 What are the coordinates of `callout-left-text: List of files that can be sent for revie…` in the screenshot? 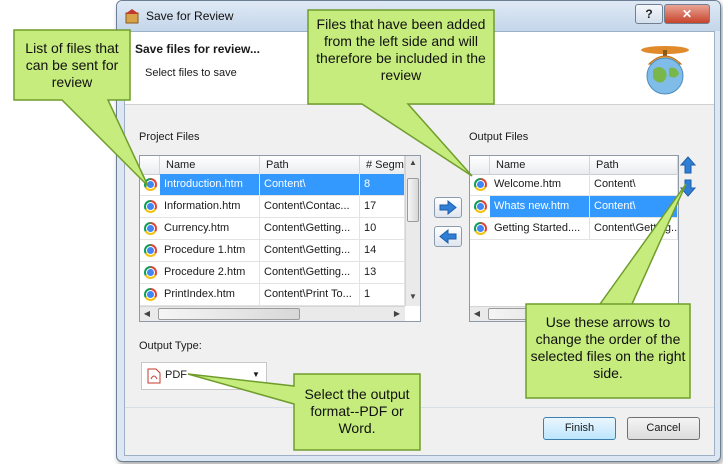 It's located at (72, 65).